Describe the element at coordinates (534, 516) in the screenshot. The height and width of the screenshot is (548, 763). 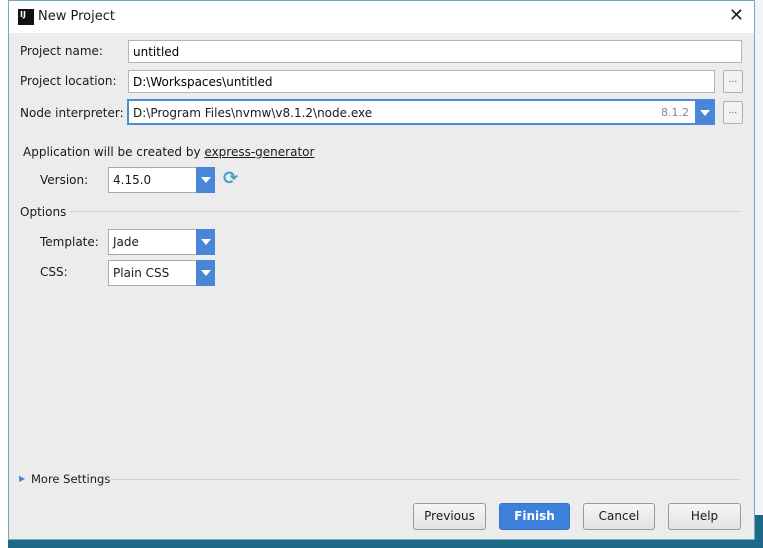
I see `finish-button: Finish` at that location.